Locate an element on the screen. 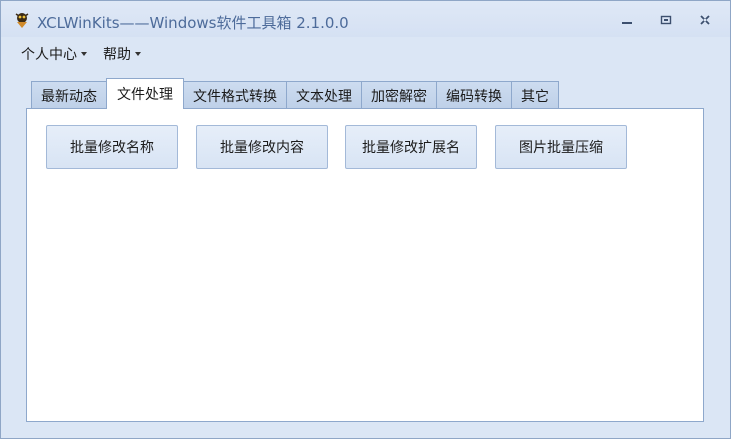 The image size is (731, 439). minimize-button is located at coordinates (627, 20).